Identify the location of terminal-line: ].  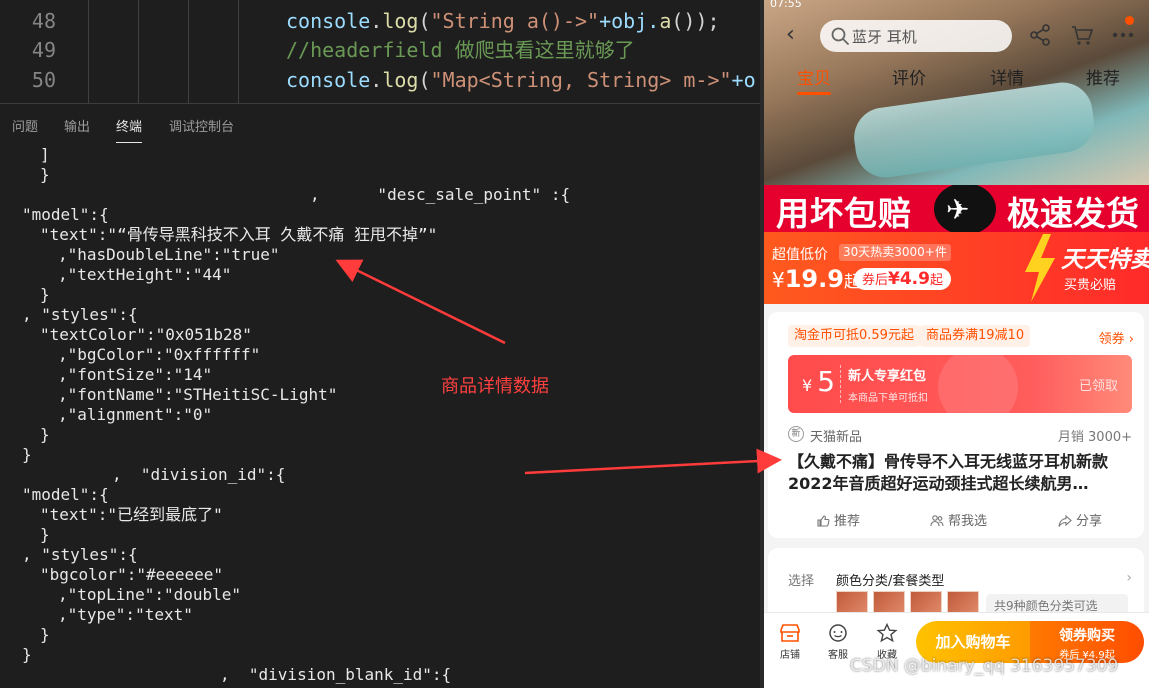
(45, 154).